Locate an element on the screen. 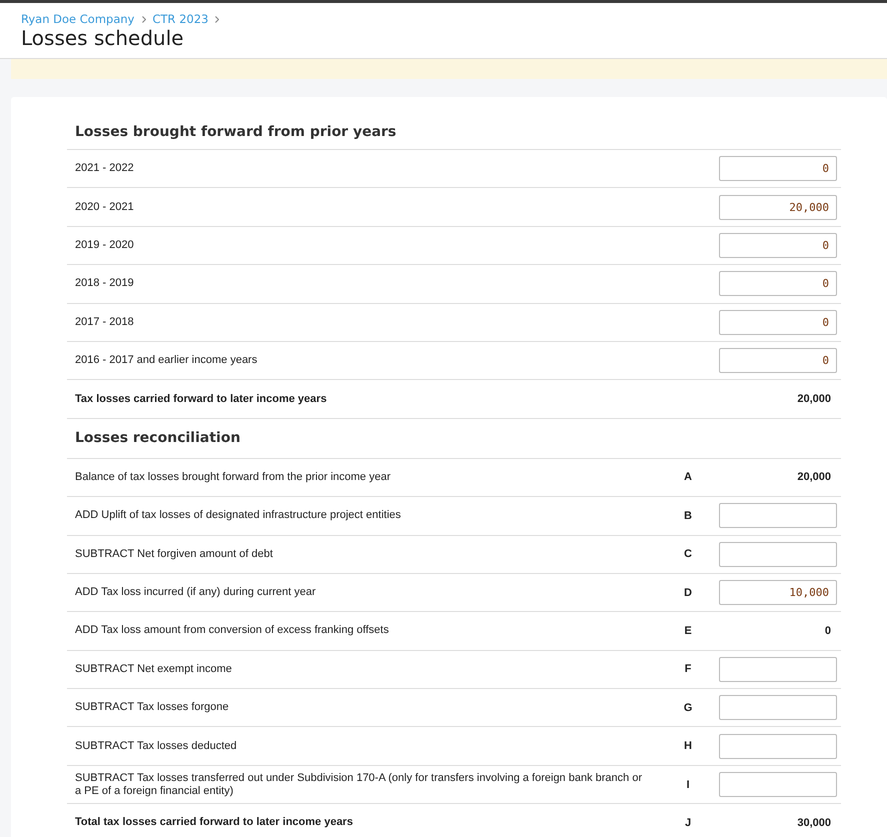  row-label: 2017 - 2018 is located at coordinates (105, 322).